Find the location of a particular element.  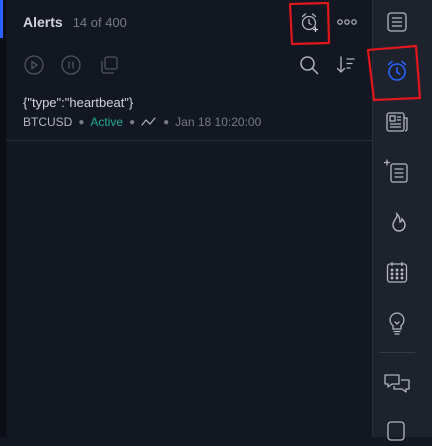

chat-icon is located at coordinates (397, 383).